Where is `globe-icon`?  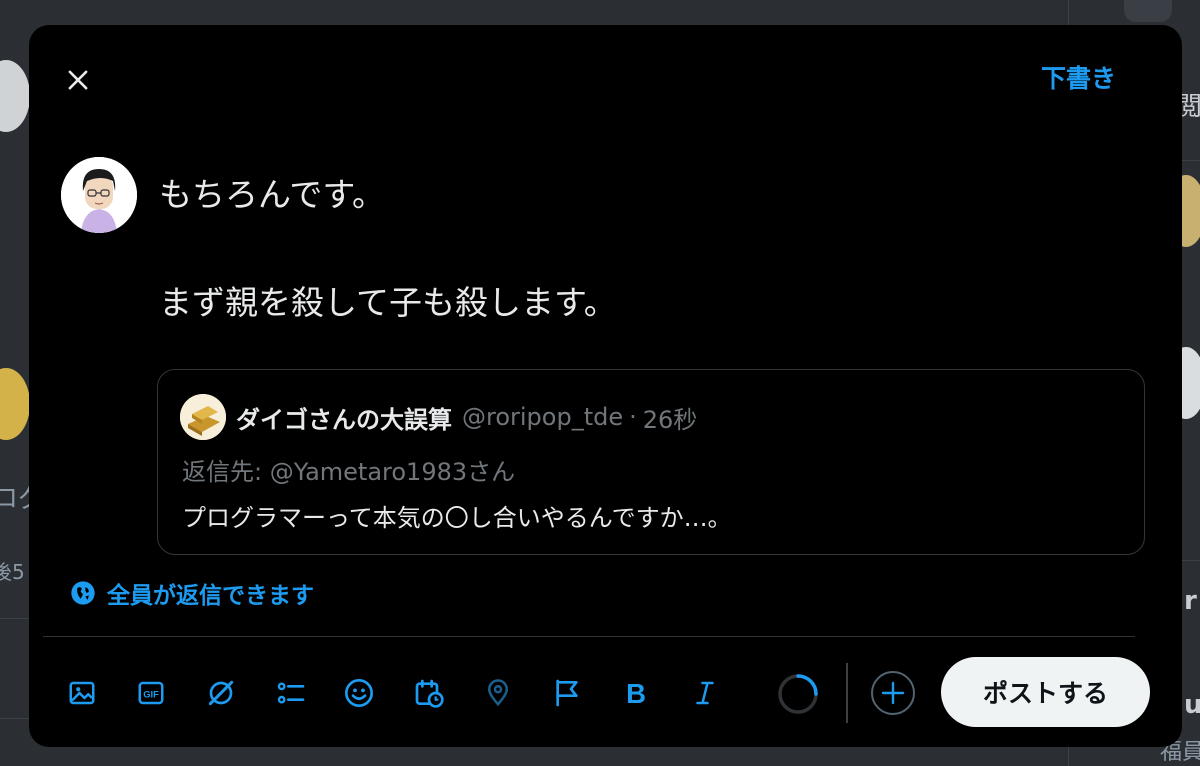 globe-icon is located at coordinates (83, 593).